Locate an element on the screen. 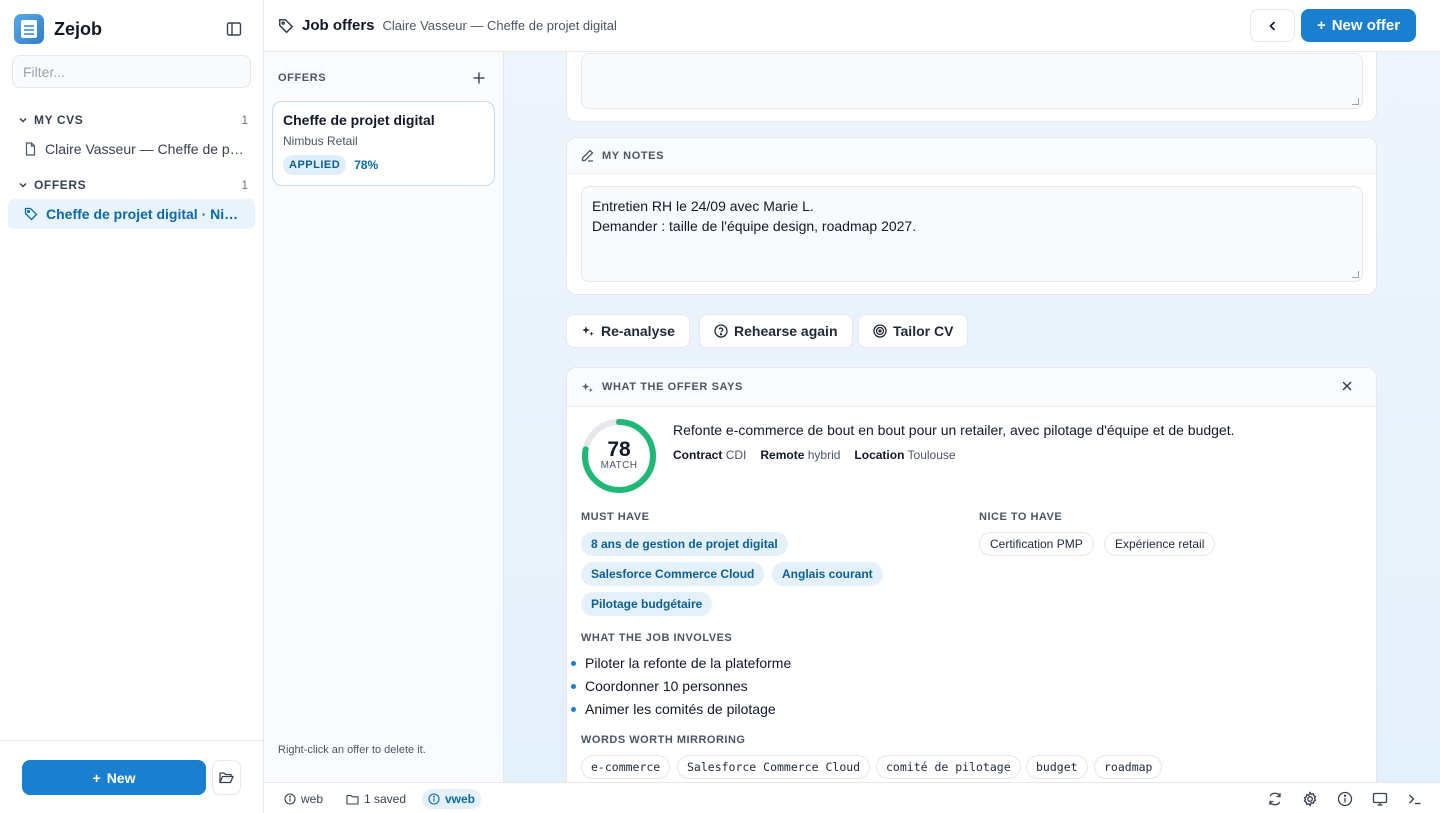 Image resolution: width=1440 pixels, height=813 pixels. nice-to-have-chip: Expérience retail is located at coordinates (1160, 544).